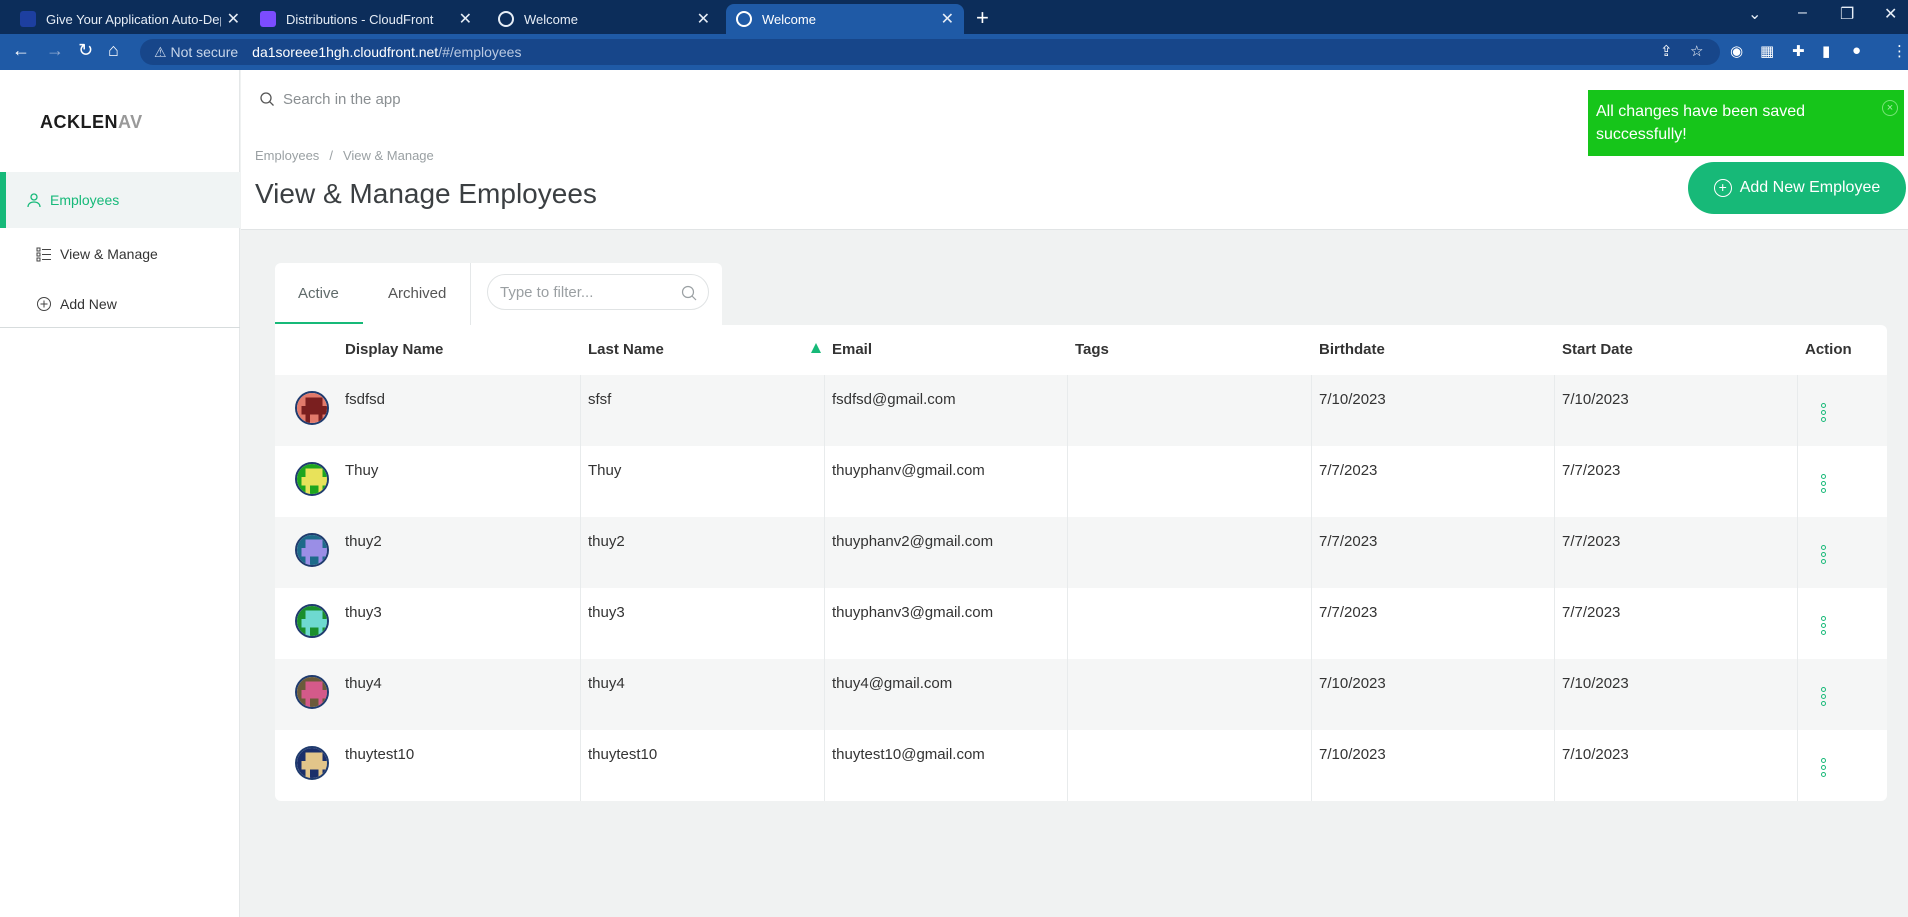 The height and width of the screenshot is (917, 1908). Describe the element at coordinates (344, 155) in the screenshot. I see `breadcrumb: Employees / View & Manage` at that location.